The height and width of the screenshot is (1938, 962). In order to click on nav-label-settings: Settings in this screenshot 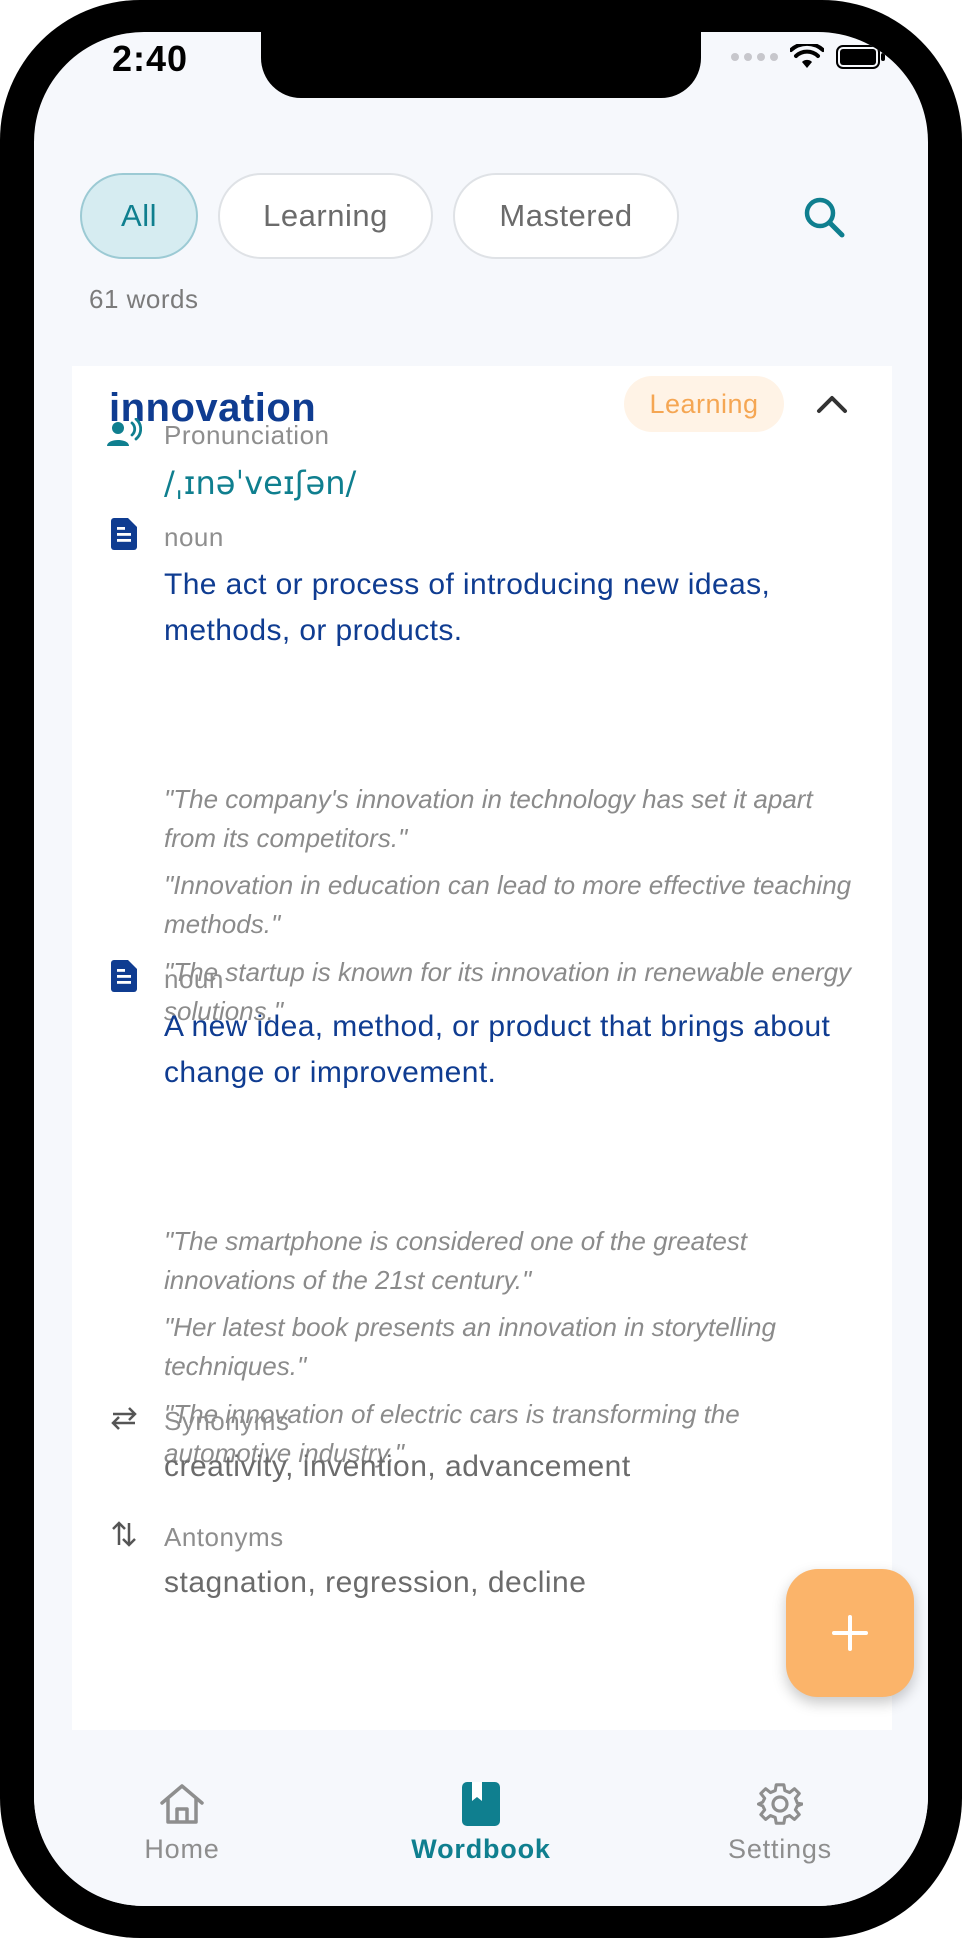, I will do `click(780, 1849)`.